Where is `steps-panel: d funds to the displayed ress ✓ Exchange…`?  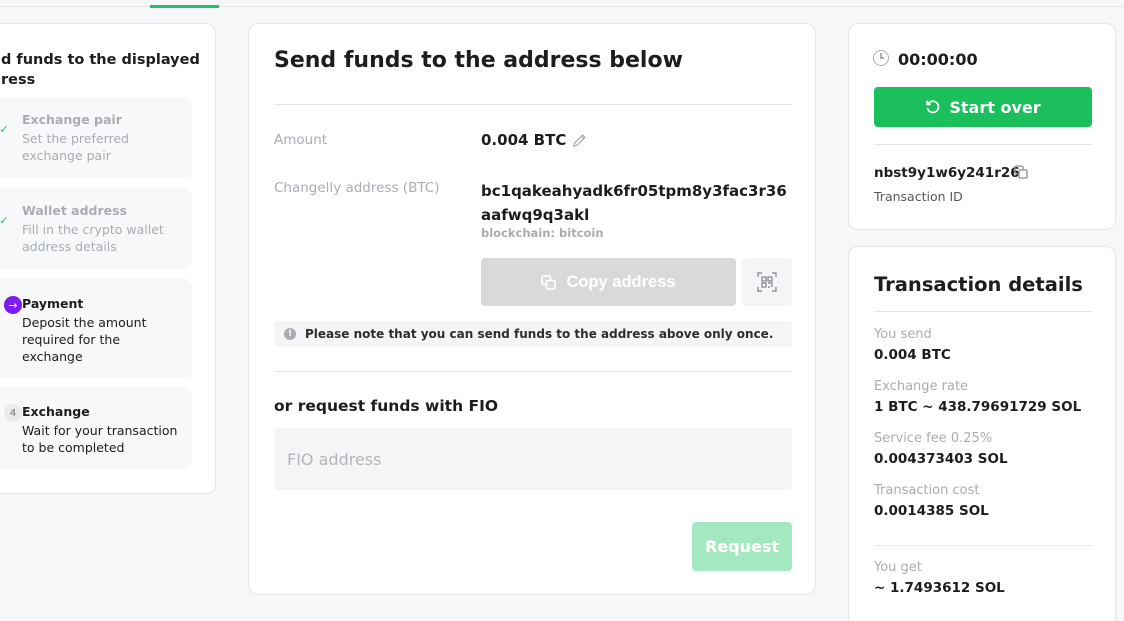 steps-panel: d funds to the displayed ress ✓ Exchange… is located at coordinates (108, 258).